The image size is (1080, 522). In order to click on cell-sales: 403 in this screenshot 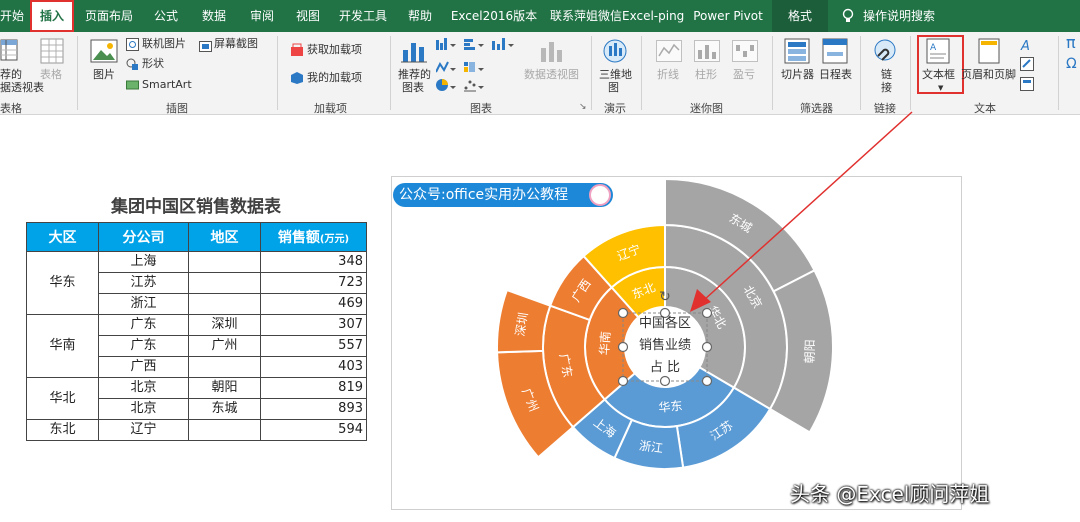, I will do `click(313, 367)`.